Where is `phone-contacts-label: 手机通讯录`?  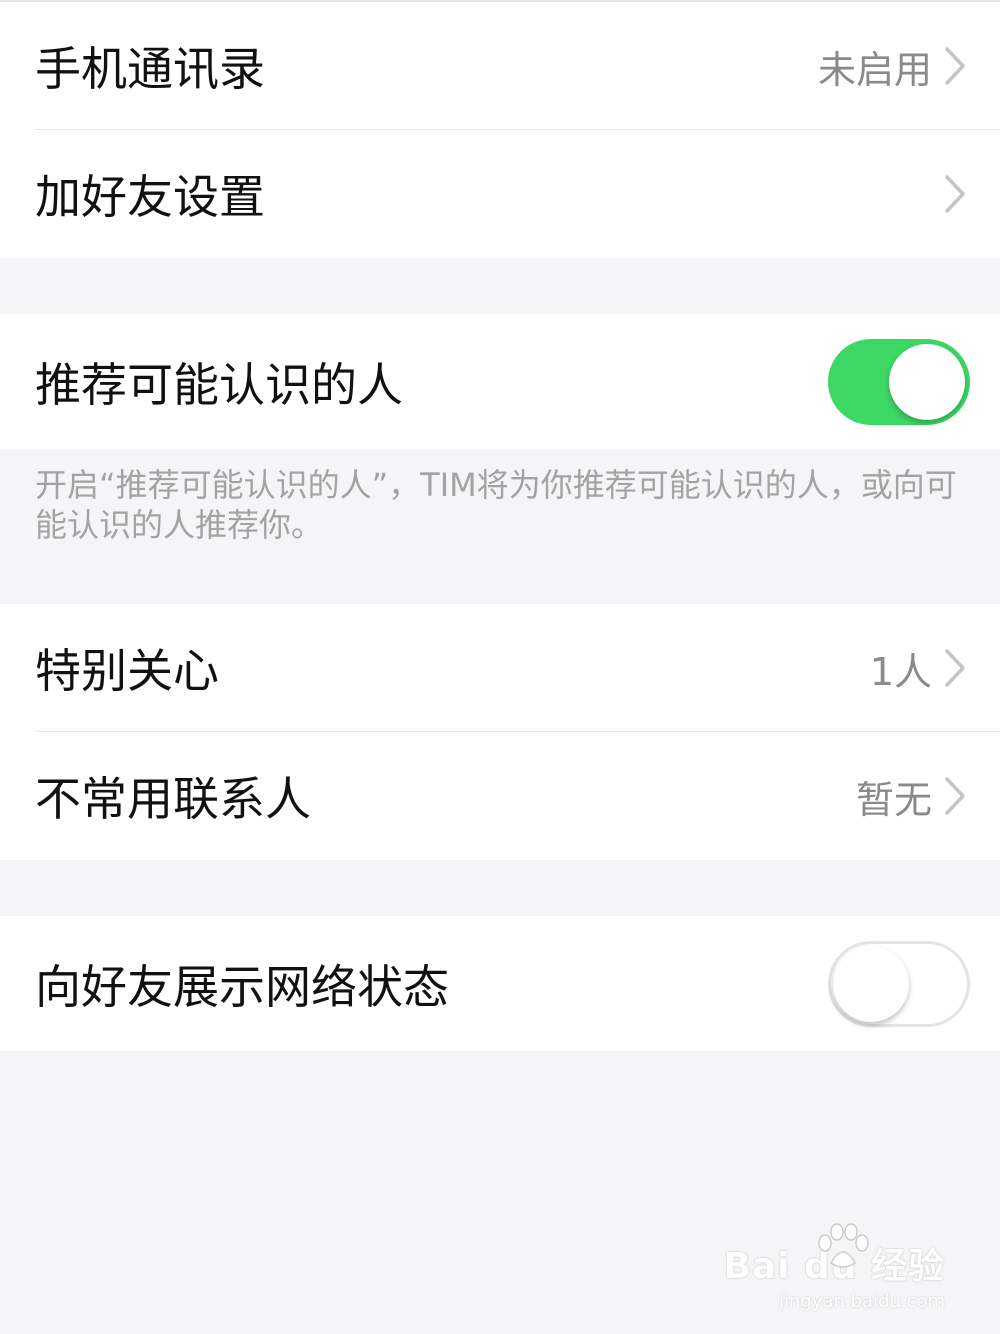 phone-contacts-label: 手机通讯录 is located at coordinates (150, 69).